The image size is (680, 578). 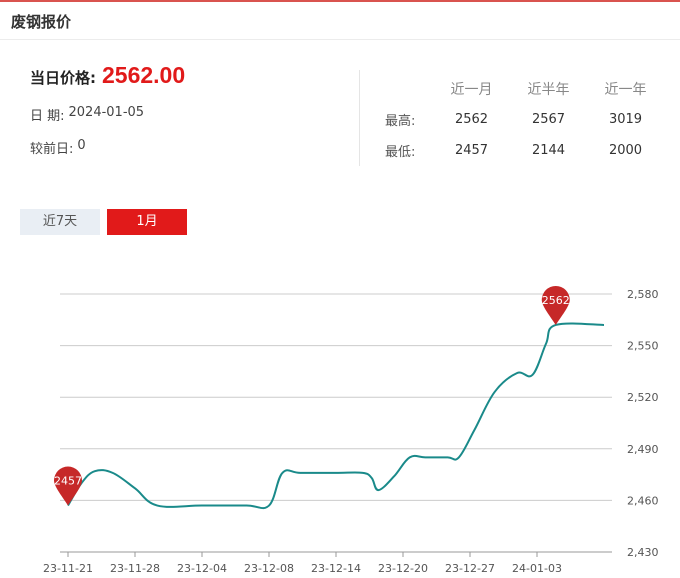 What do you see at coordinates (403, 568) in the screenshot?
I see `x-tick-label: 23-12-20` at bounding box center [403, 568].